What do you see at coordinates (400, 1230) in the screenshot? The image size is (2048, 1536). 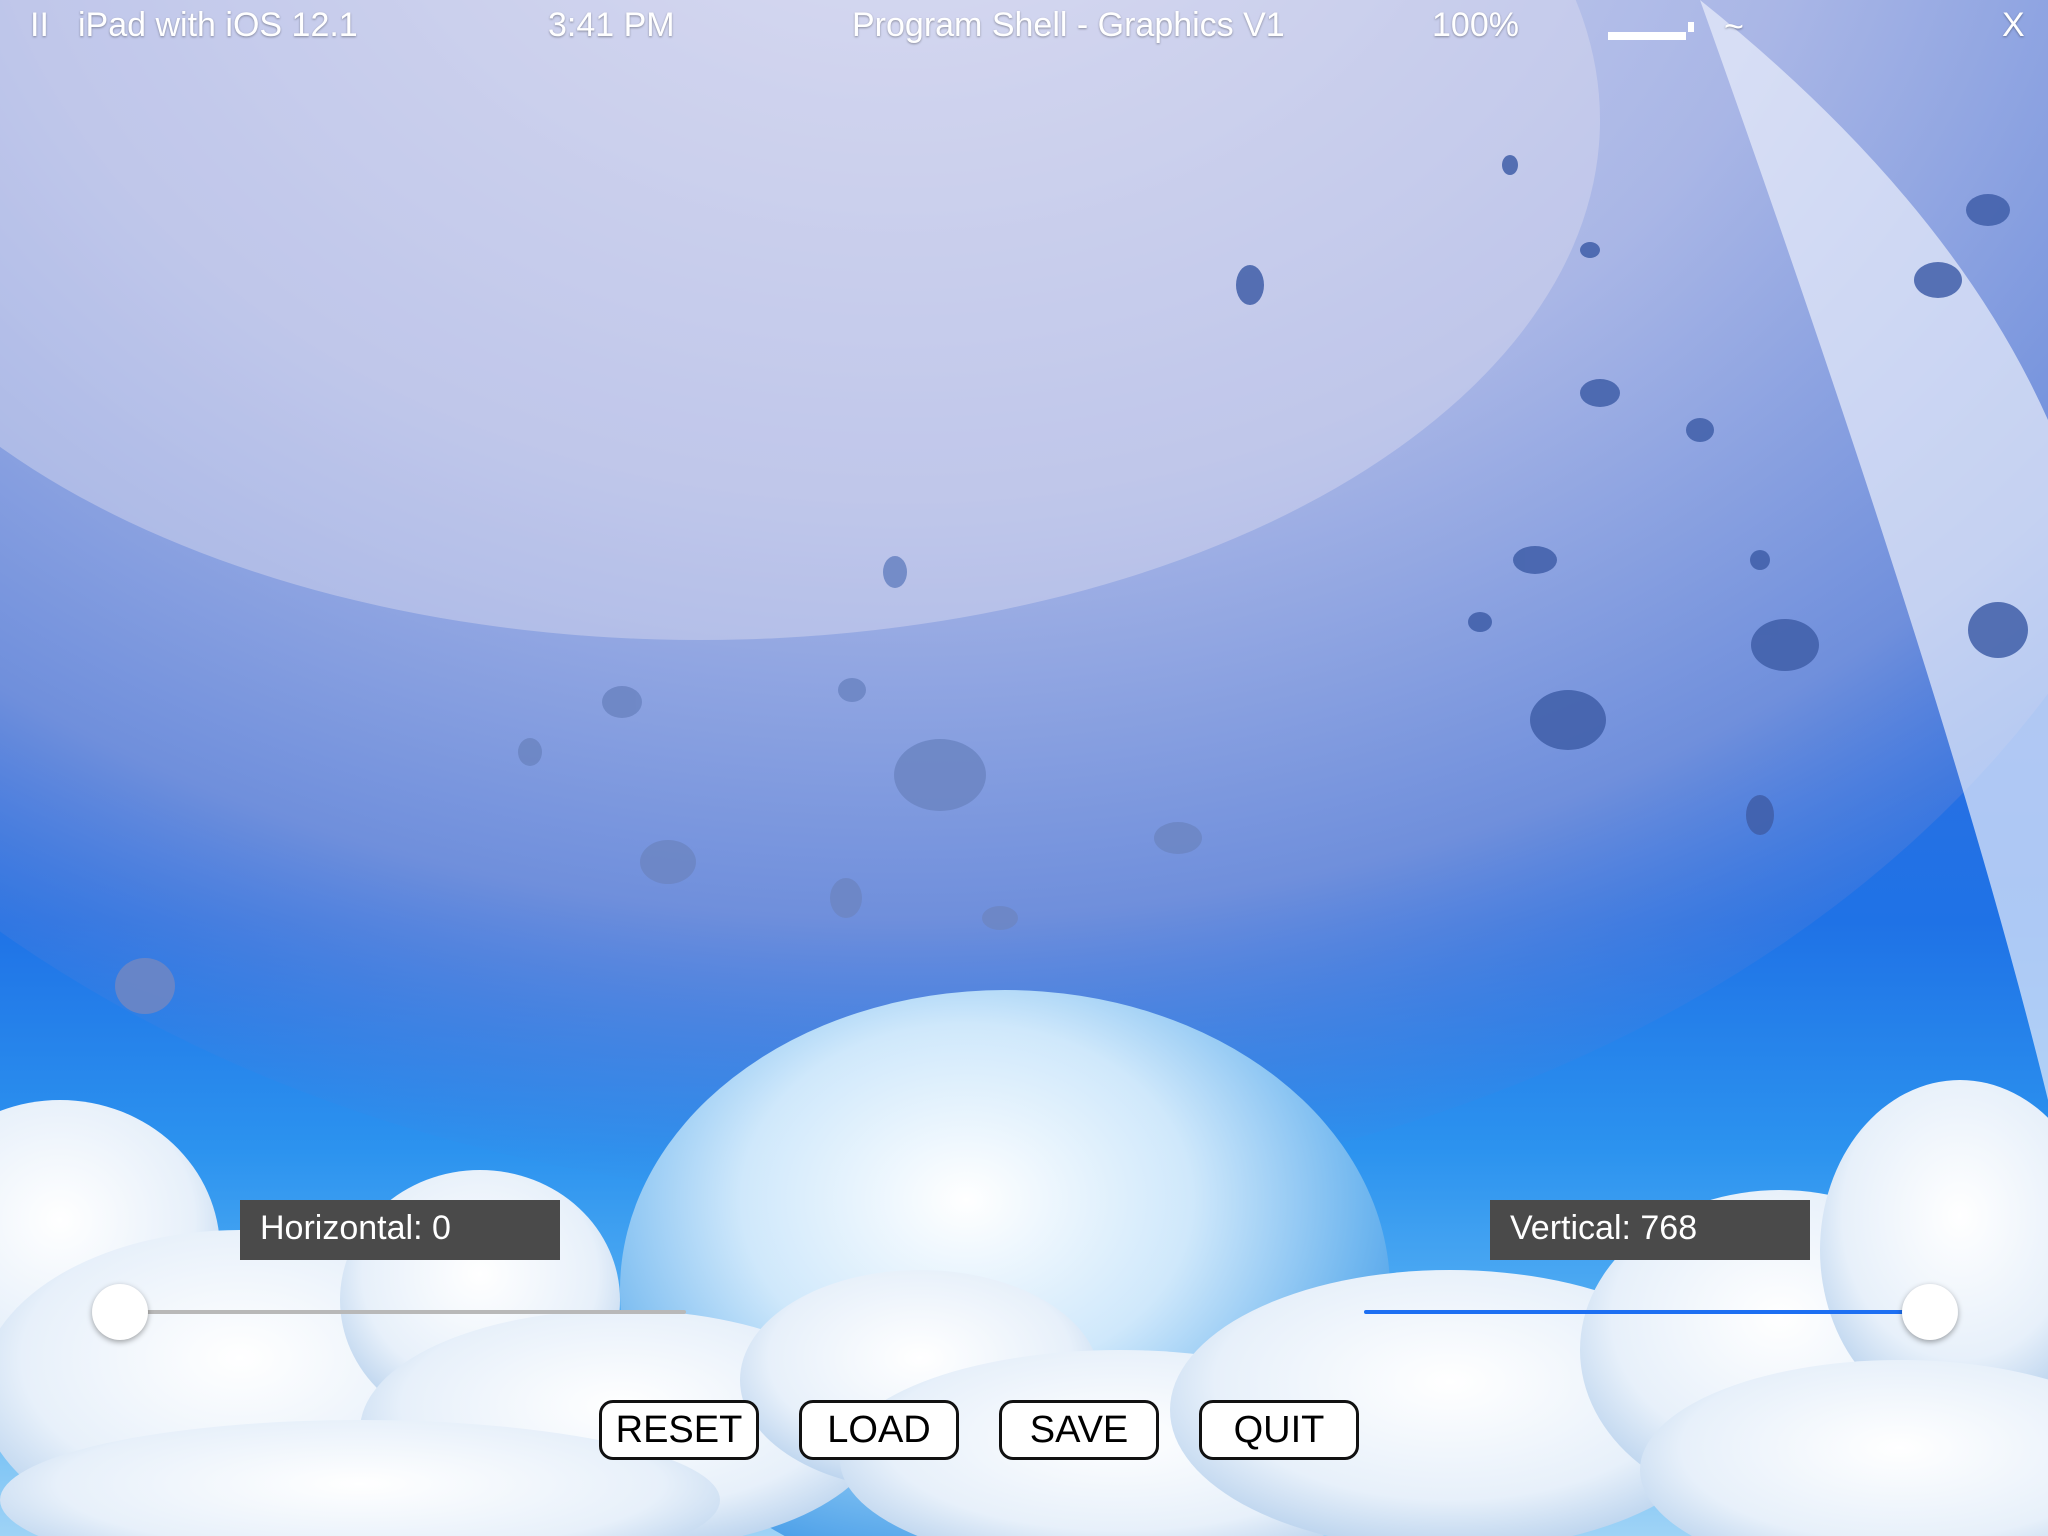 I see `horizontal-value-label: Horizontal: 0` at bounding box center [400, 1230].